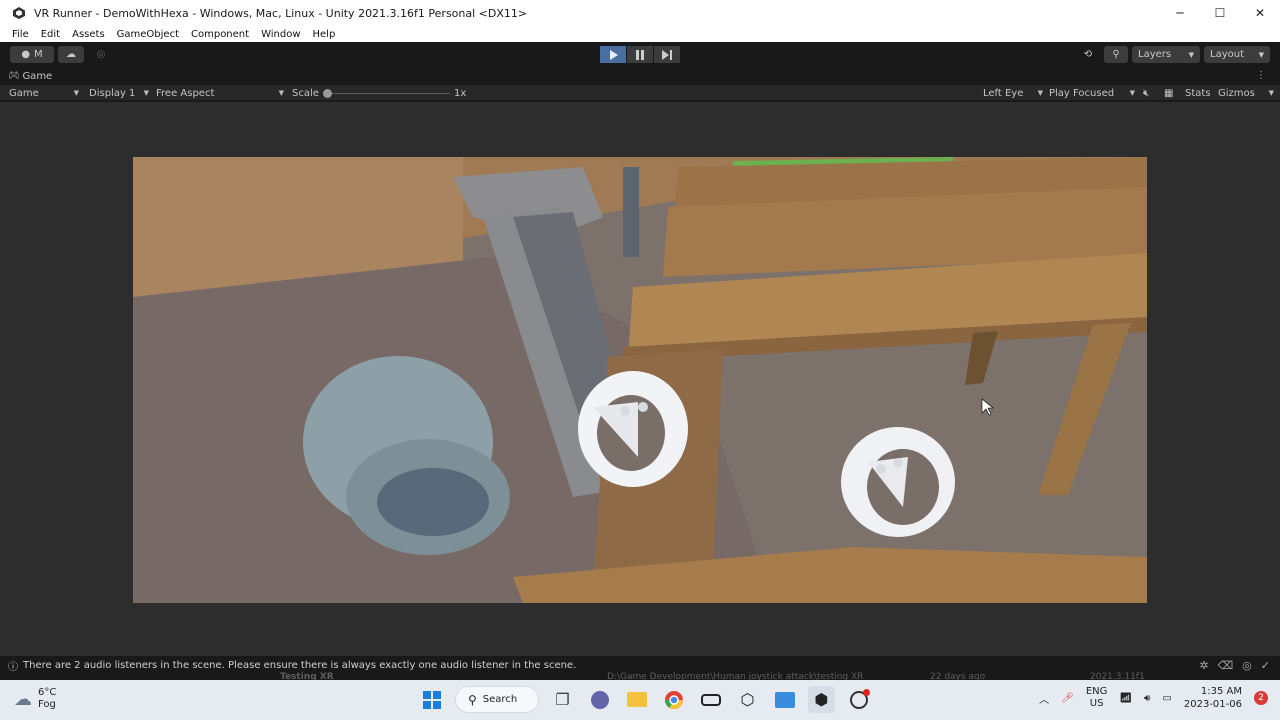 The width and height of the screenshot is (1280, 720). I want to click on scale-value: 1x, so click(460, 93).